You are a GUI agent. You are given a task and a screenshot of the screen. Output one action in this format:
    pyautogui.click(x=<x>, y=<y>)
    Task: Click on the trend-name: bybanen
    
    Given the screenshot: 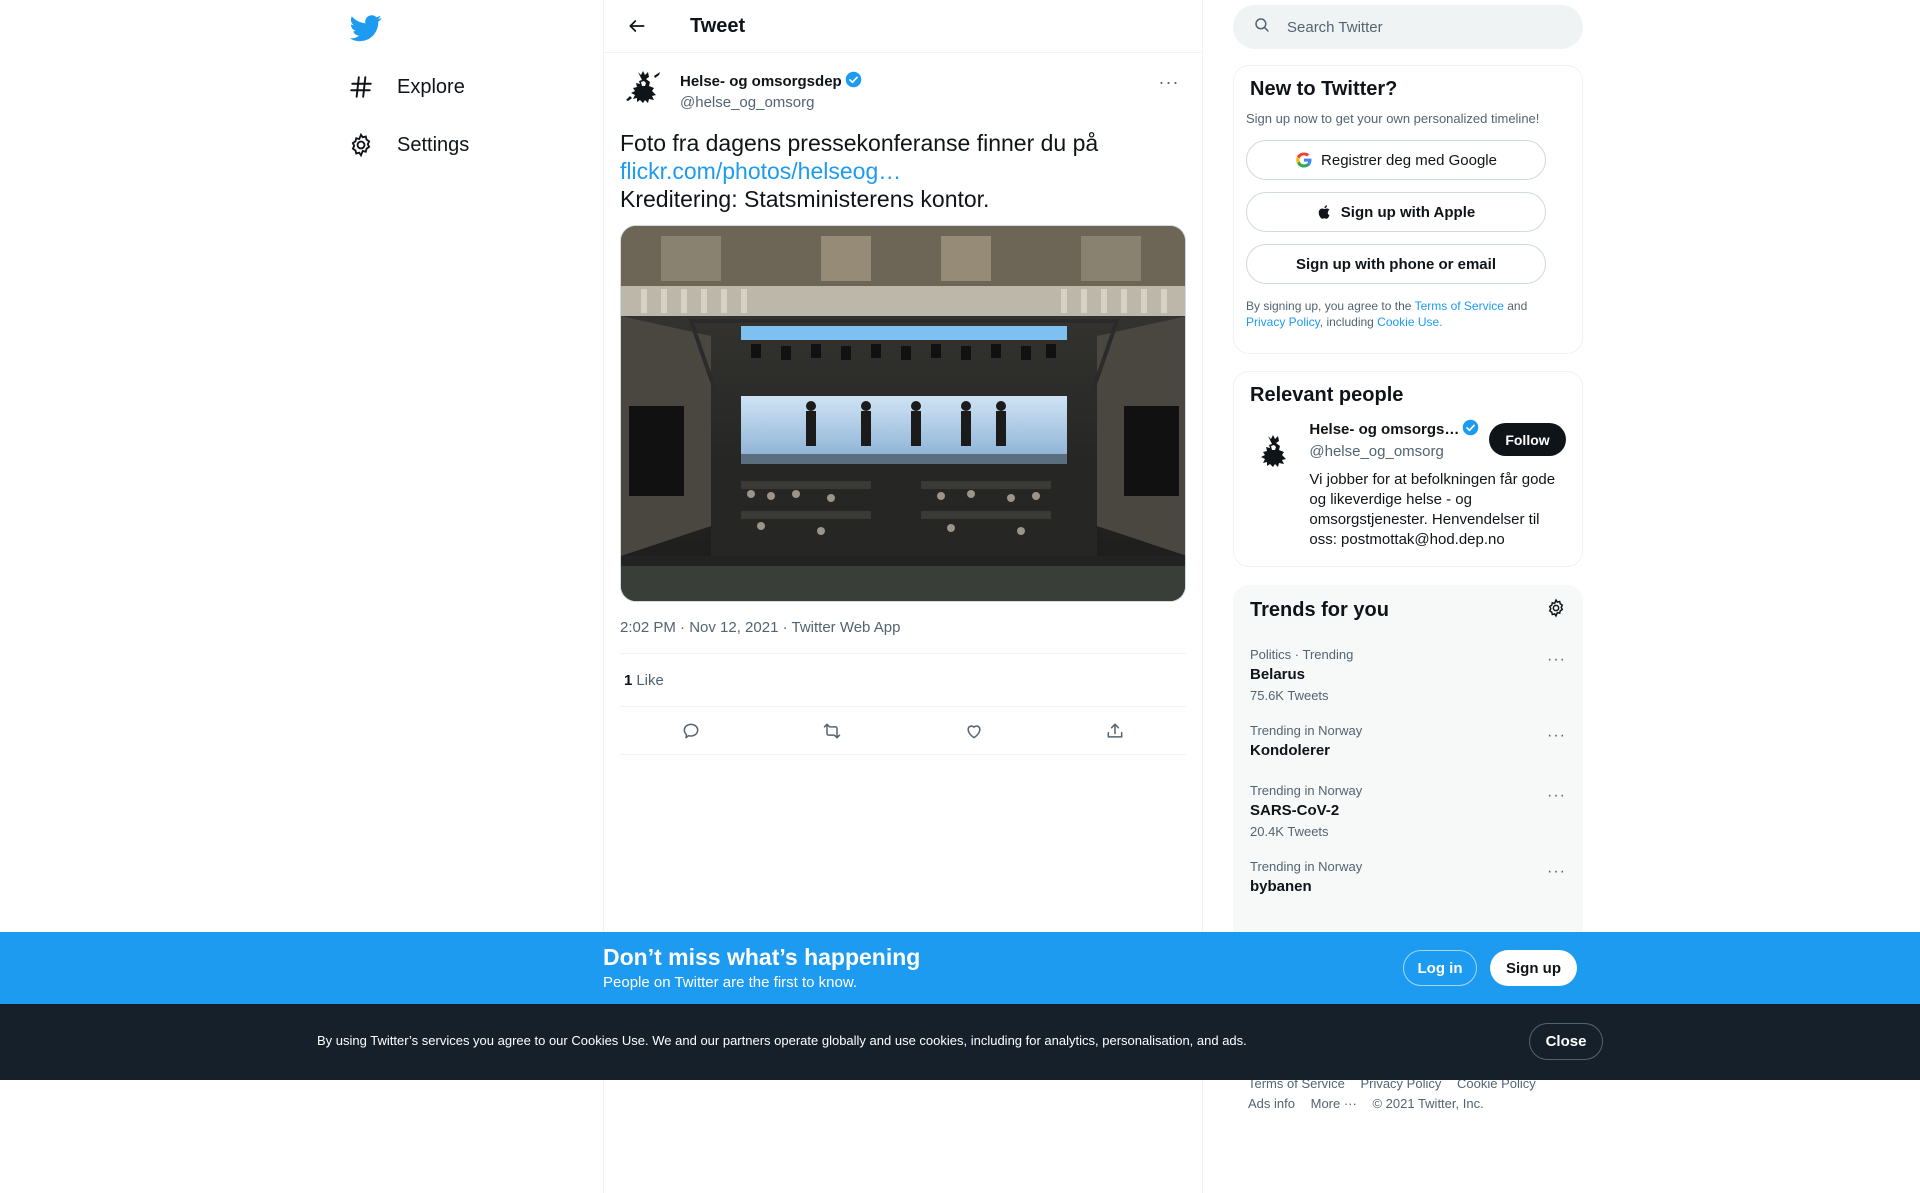 What is the action you would take?
    pyautogui.click(x=1281, y=886)
    